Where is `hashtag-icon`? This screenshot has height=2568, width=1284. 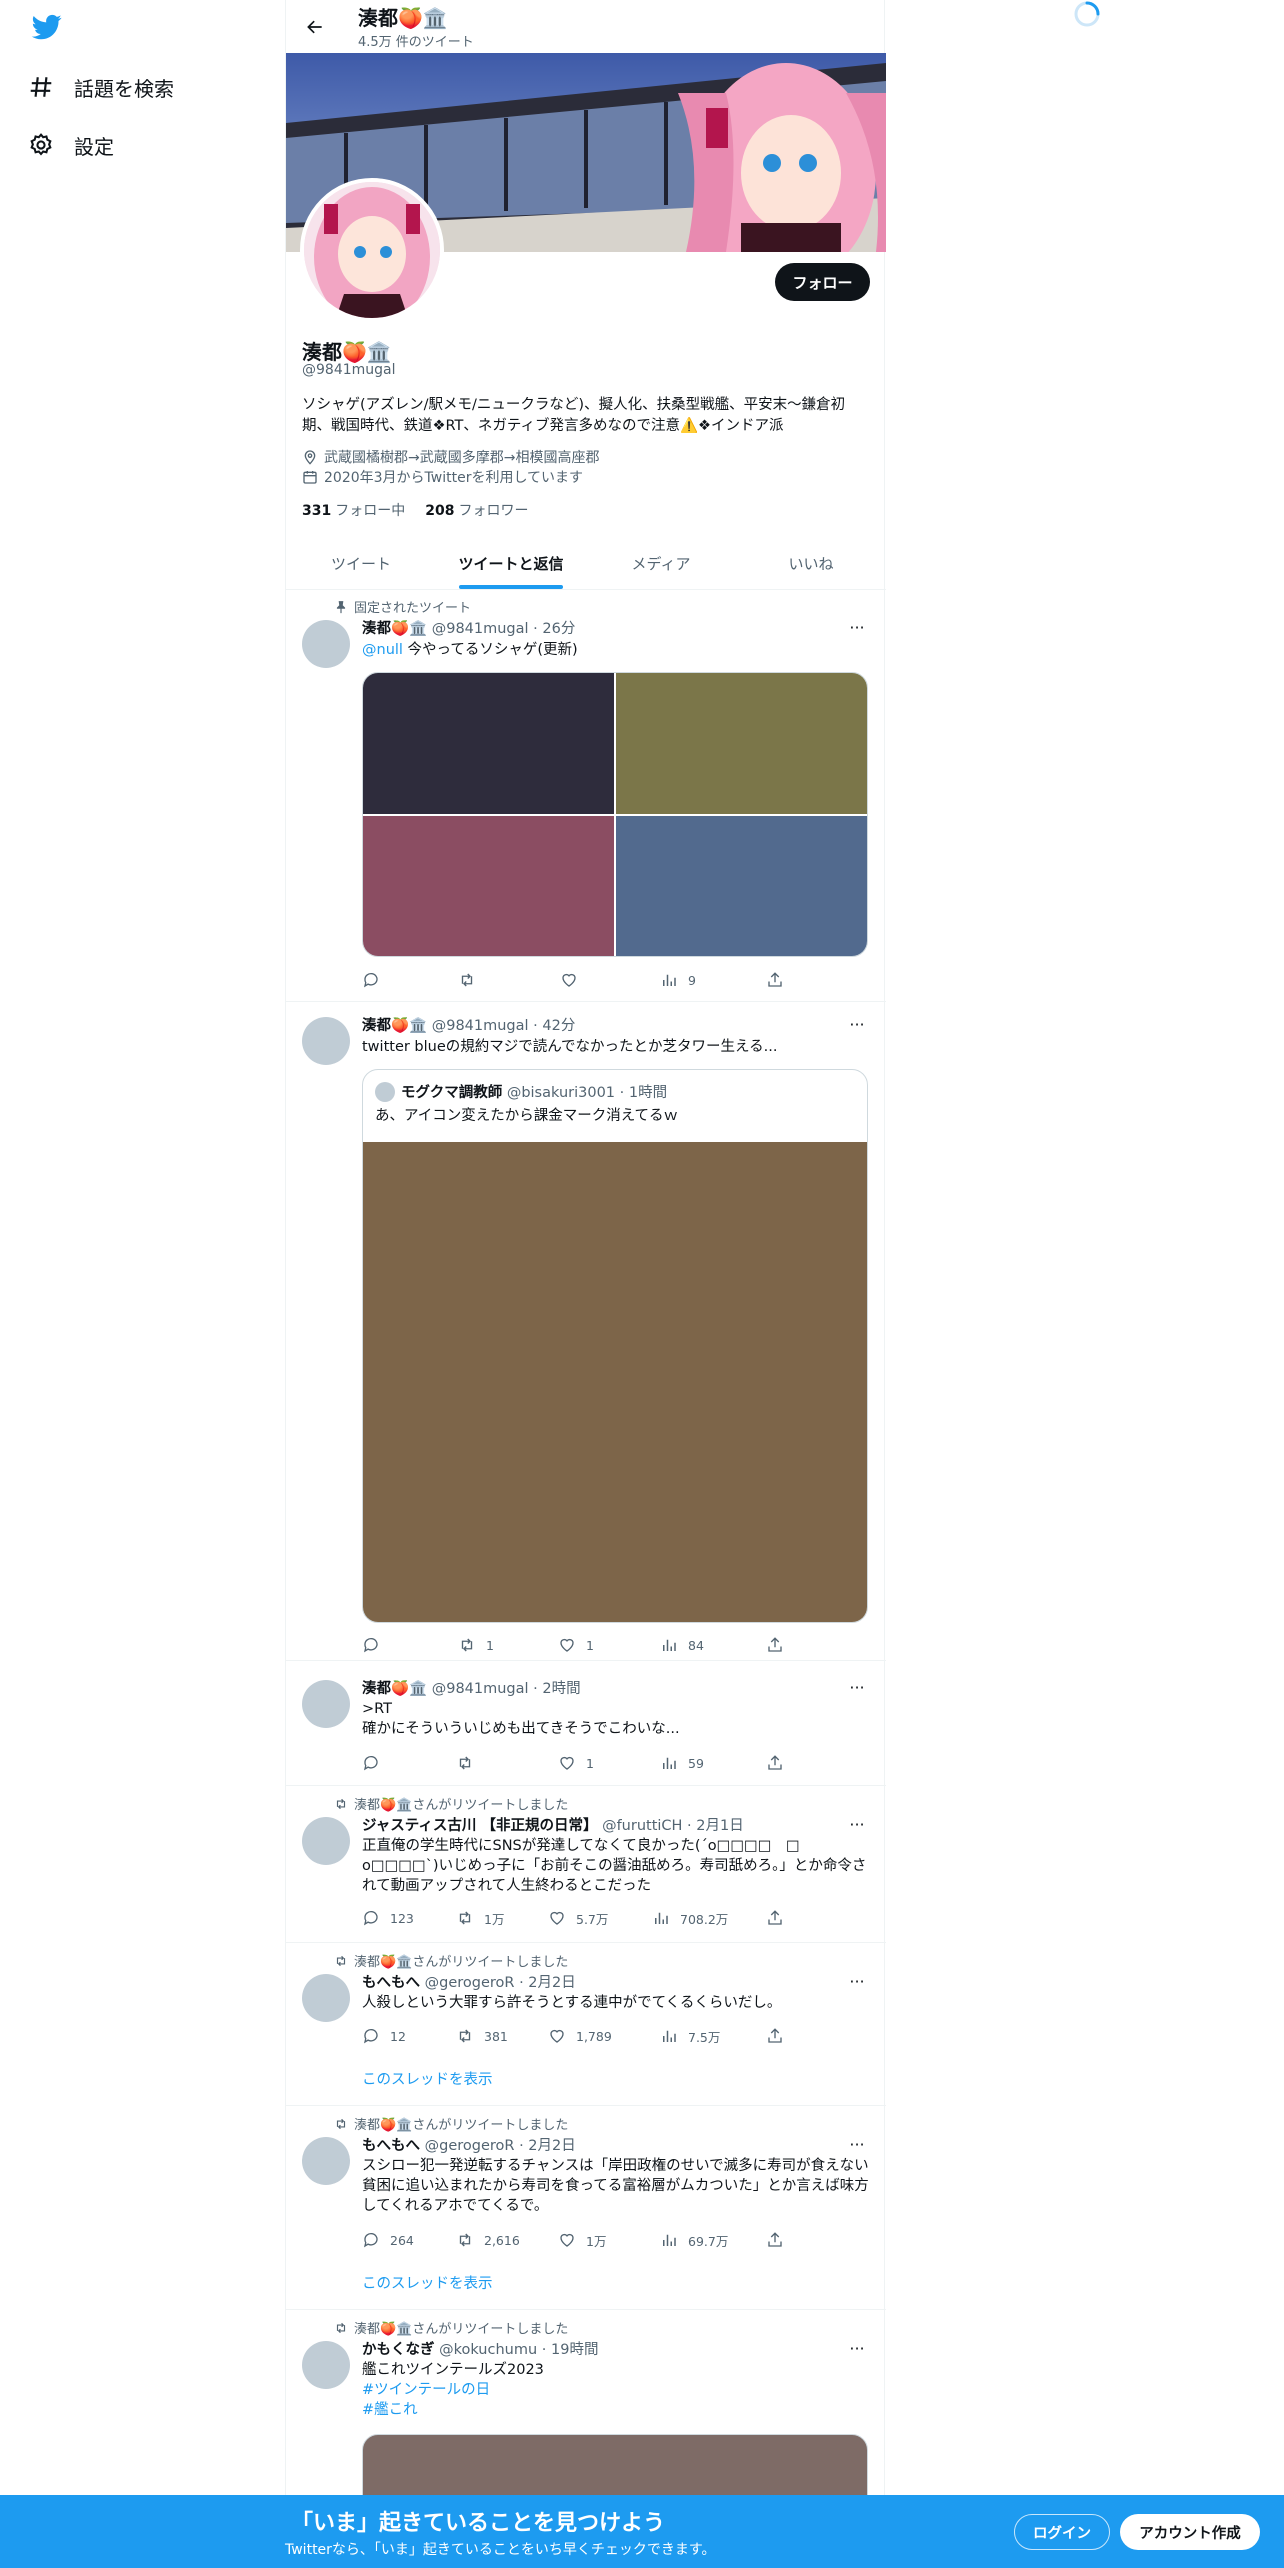
hashtag-icon is located at coordinates (41, 87).